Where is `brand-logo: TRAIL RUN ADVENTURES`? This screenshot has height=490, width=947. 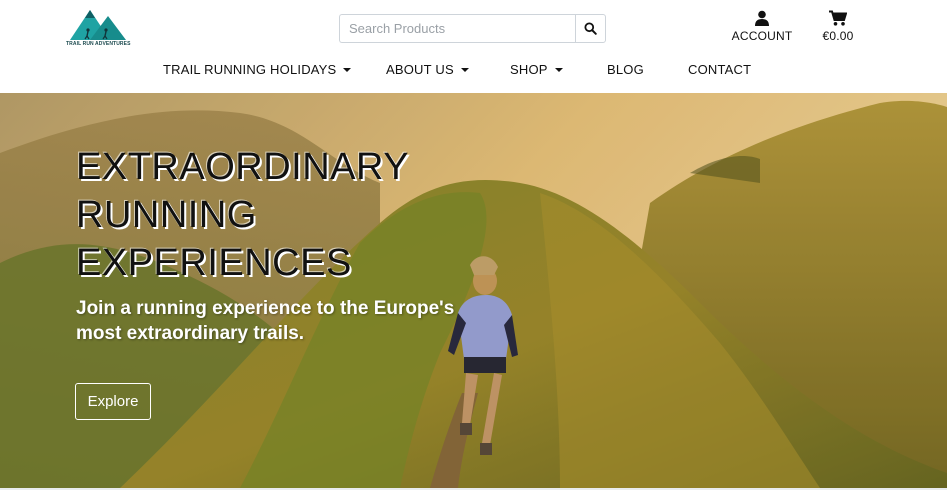 brand-logo: TRAIL RUN ADVENTURES is located at coordinates (98, 28).